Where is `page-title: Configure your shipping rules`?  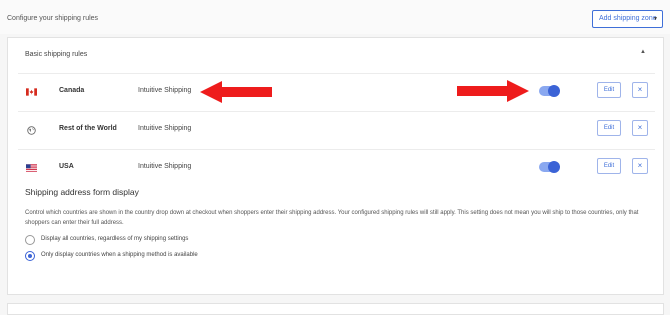
page-title: Configure your shipping rules is located at coordinates (53, 18).